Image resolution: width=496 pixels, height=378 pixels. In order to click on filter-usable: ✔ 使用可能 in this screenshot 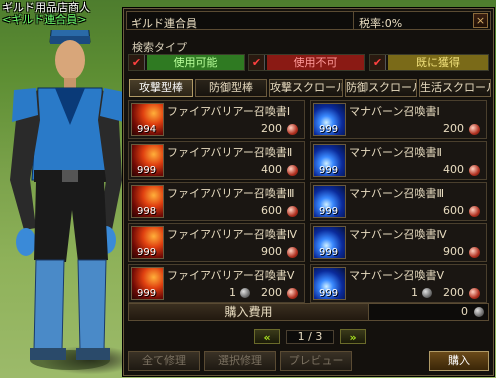, I will do `click(186, 62)`.